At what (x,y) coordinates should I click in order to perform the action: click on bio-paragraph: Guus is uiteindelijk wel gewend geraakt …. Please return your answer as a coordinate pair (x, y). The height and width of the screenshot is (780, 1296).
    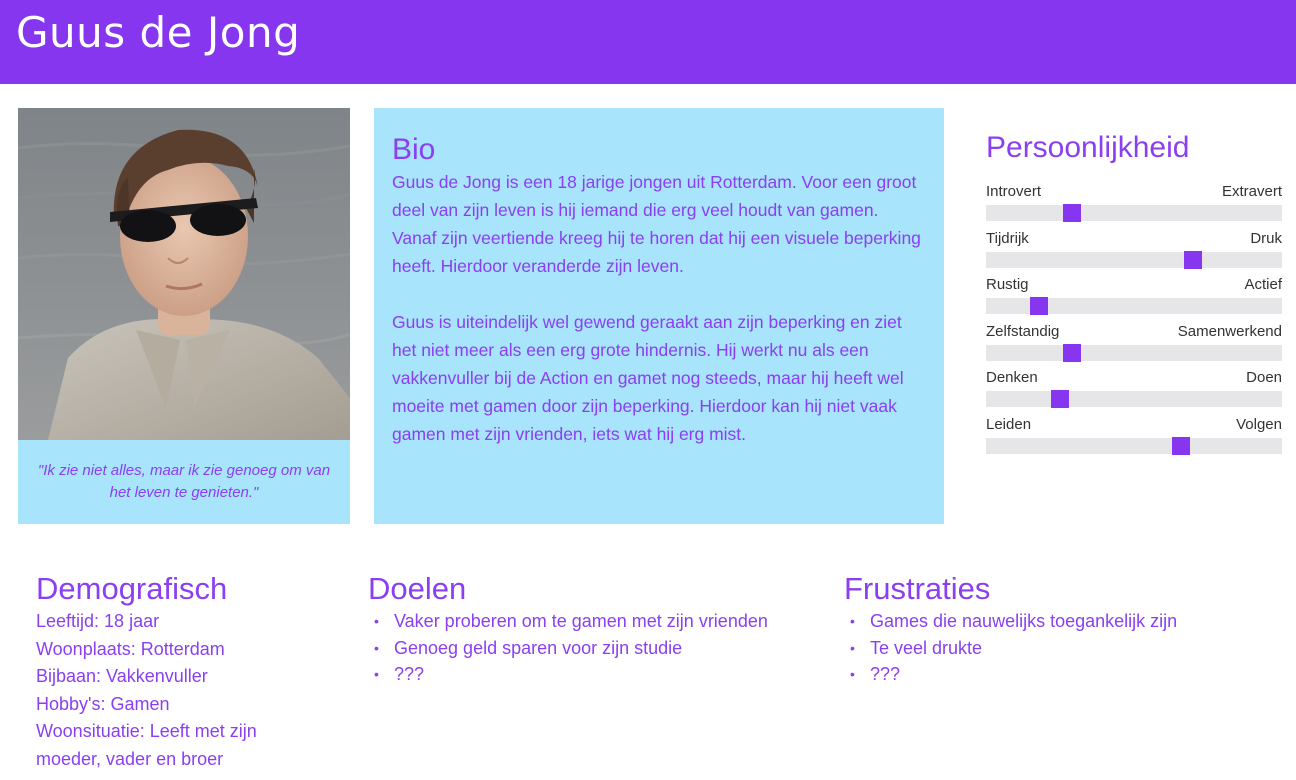
    Looking at the image, I should click on (648, 378).